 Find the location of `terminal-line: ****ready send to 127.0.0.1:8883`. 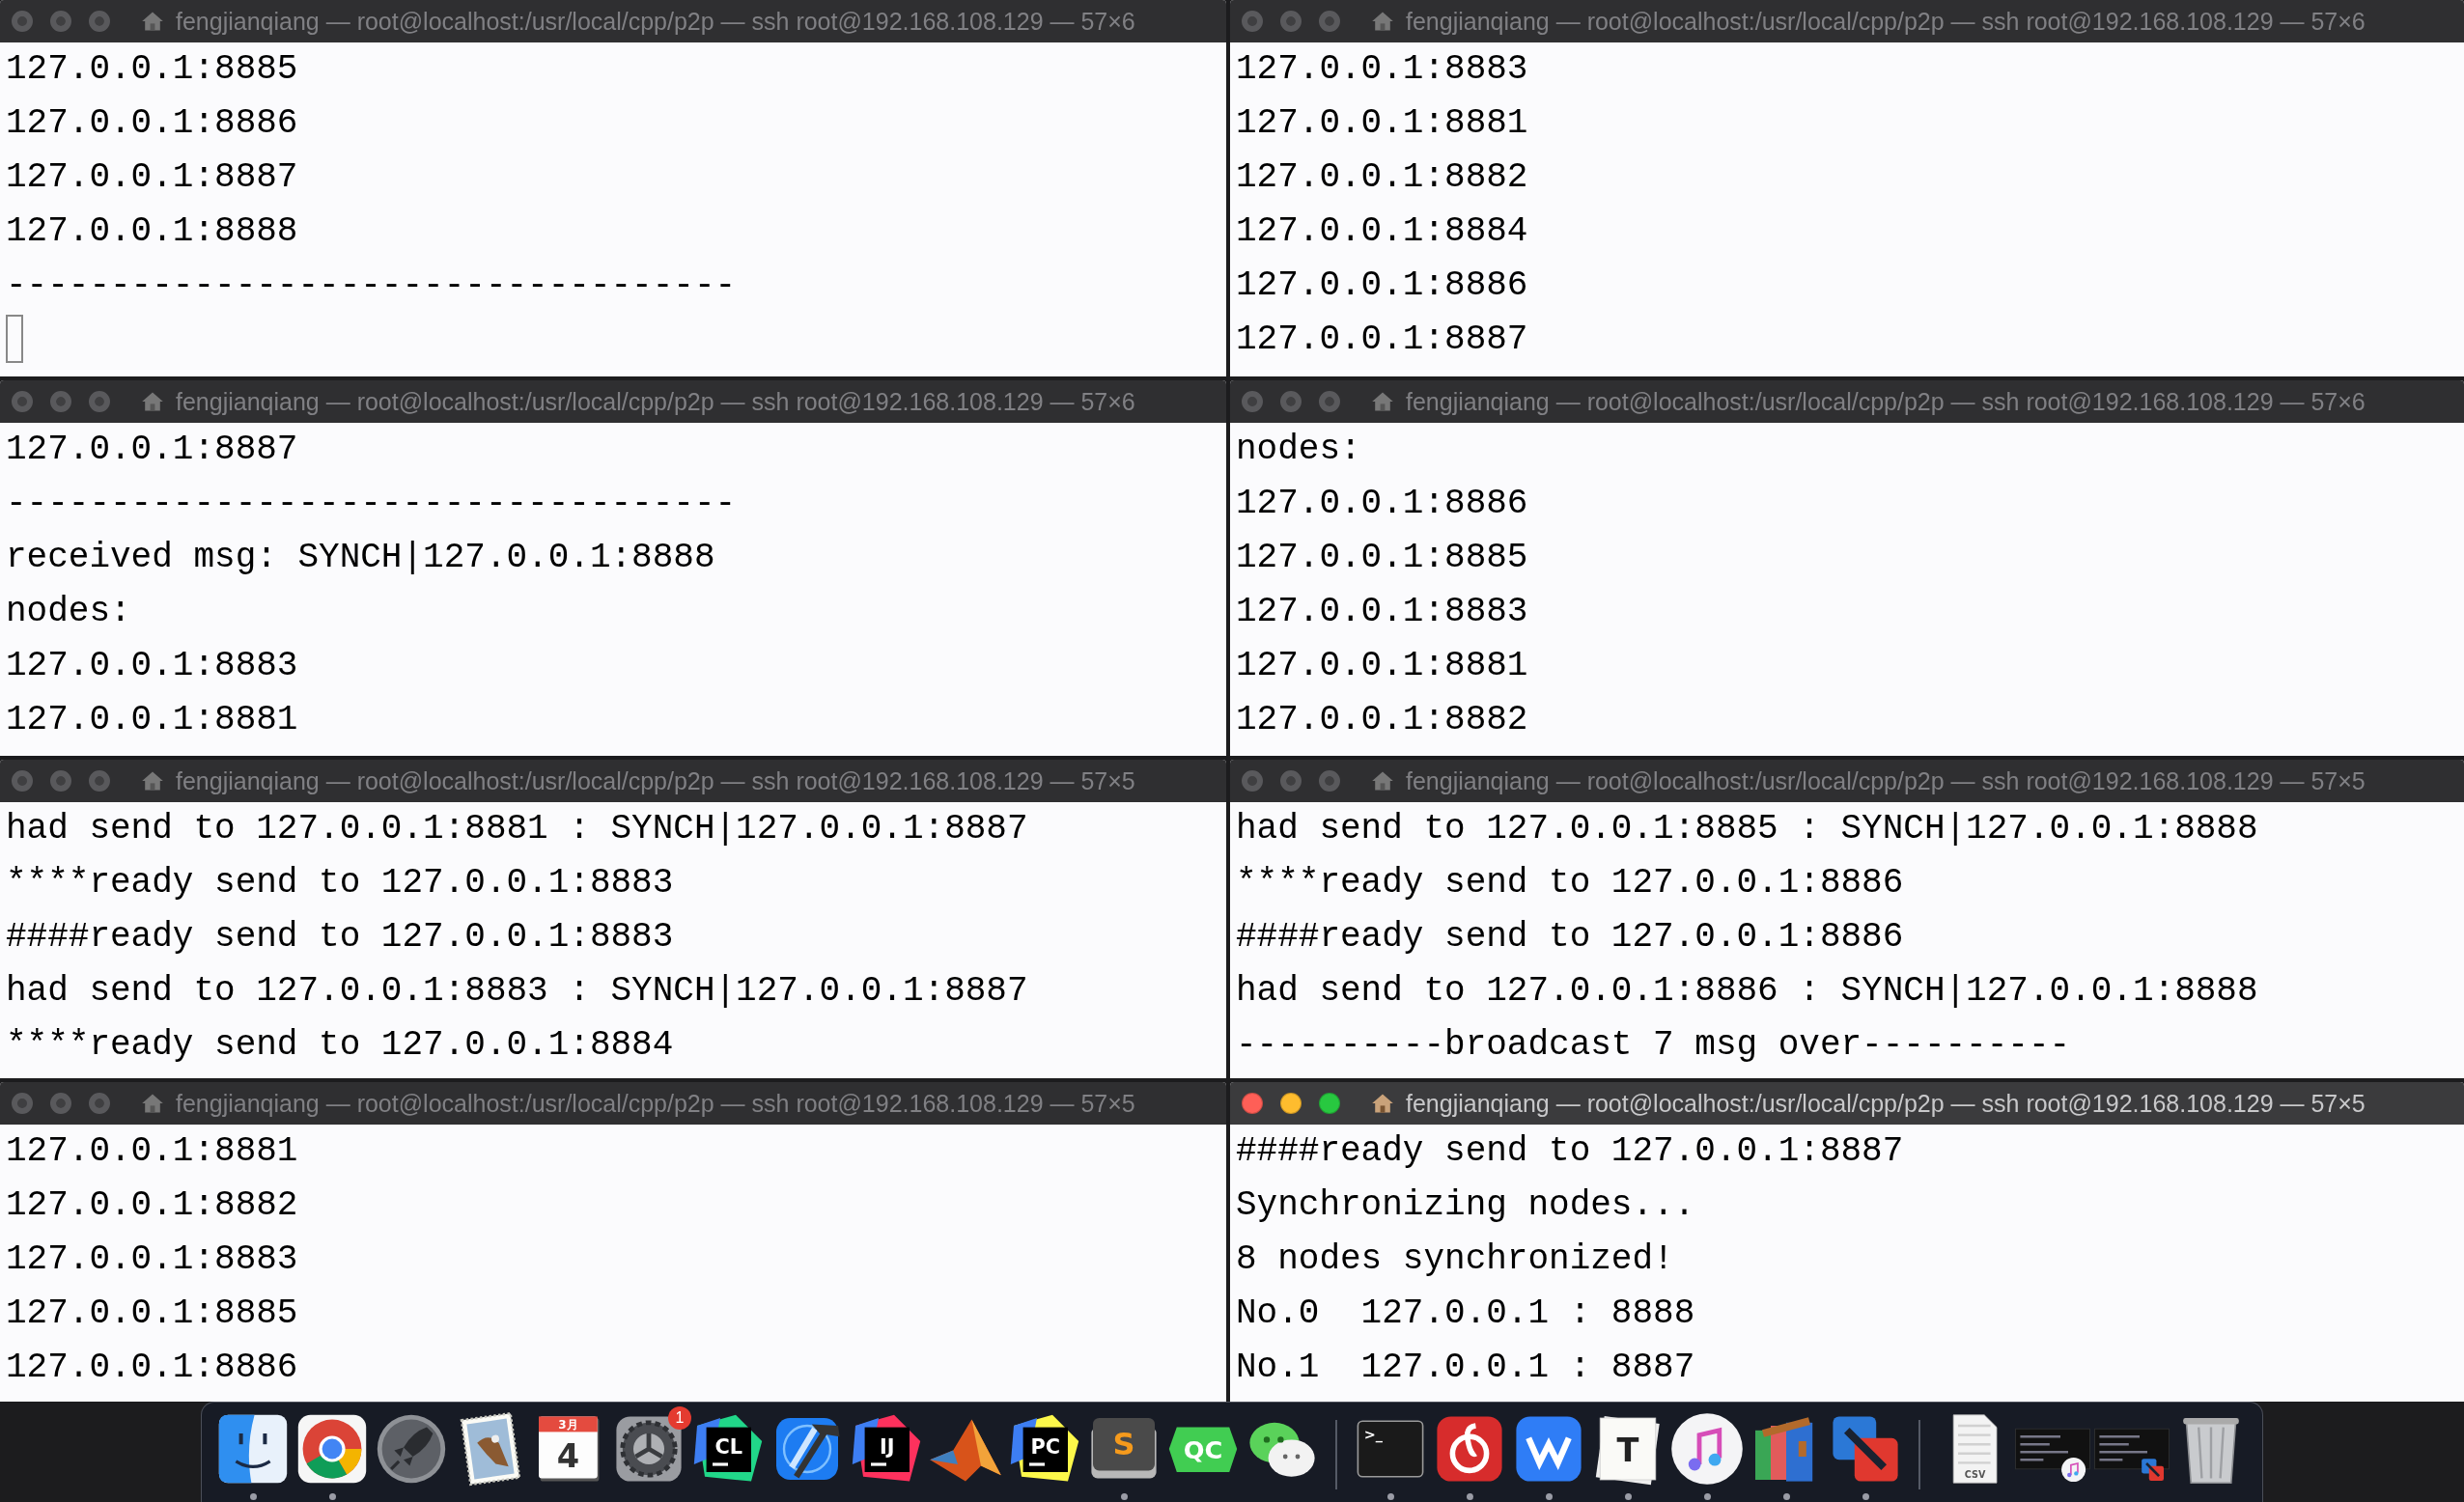

terminal-line: ****ready send to 127.0.0.1:8883 is located at coordinates (341, 883).